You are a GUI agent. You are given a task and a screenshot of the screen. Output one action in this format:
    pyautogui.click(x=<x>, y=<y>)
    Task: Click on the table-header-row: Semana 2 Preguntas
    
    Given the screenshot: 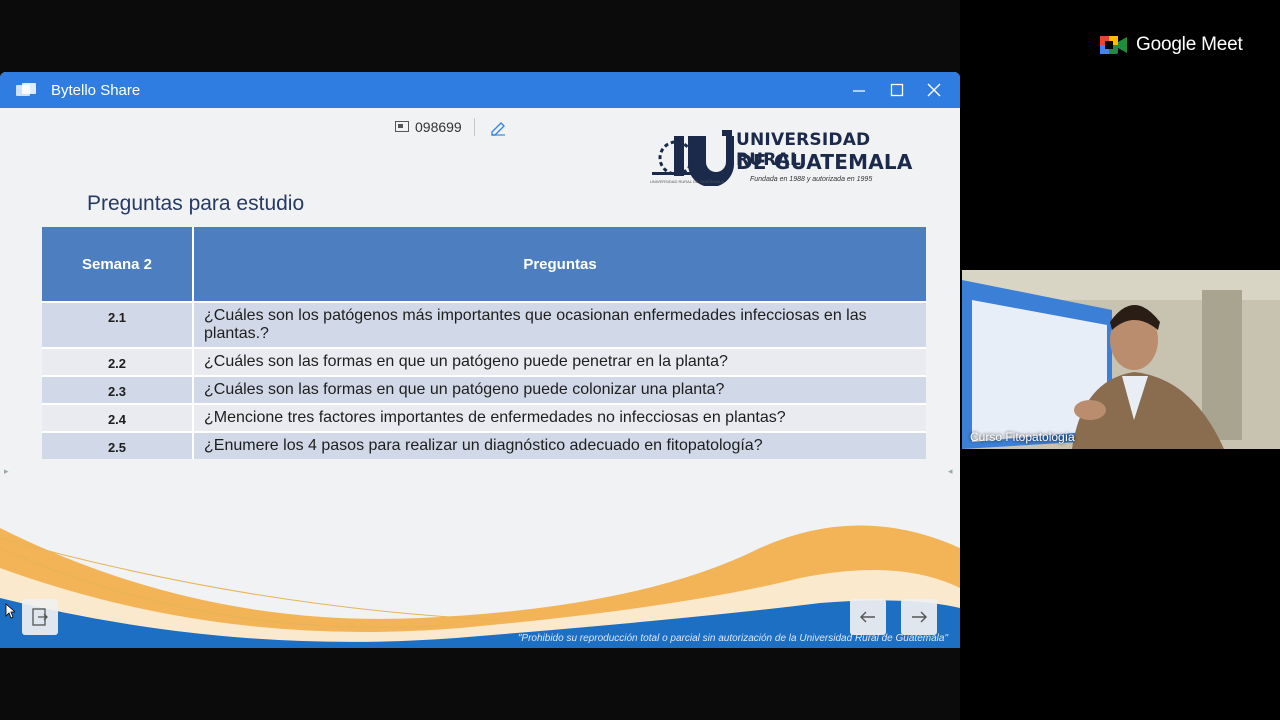 What is the action you would take?
    pyautogui.click(x=484, y=264)
    